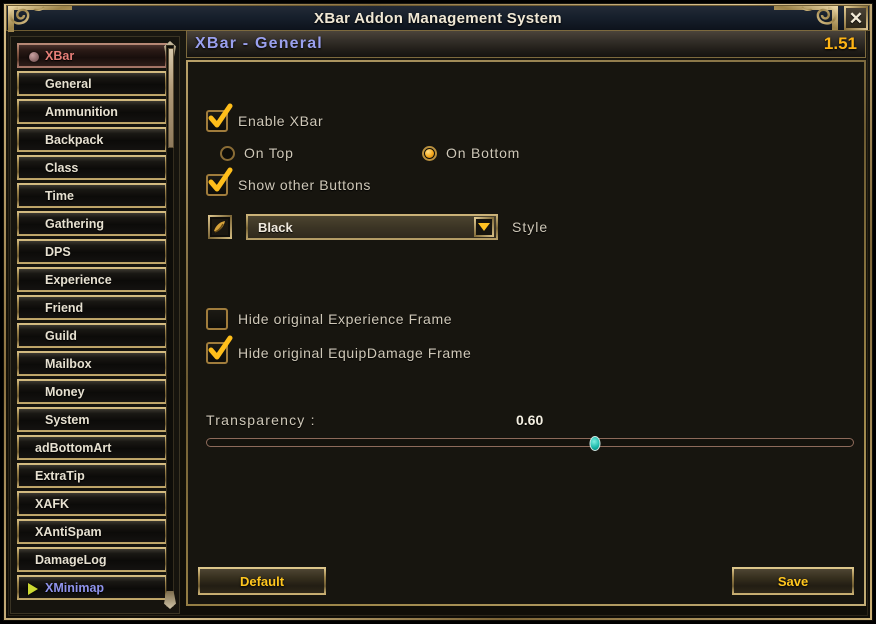 The width and height of the screenshot is (876, 624). I want to click on sidebar-item-xantispam: XAntiSpam, so click(92, 531).